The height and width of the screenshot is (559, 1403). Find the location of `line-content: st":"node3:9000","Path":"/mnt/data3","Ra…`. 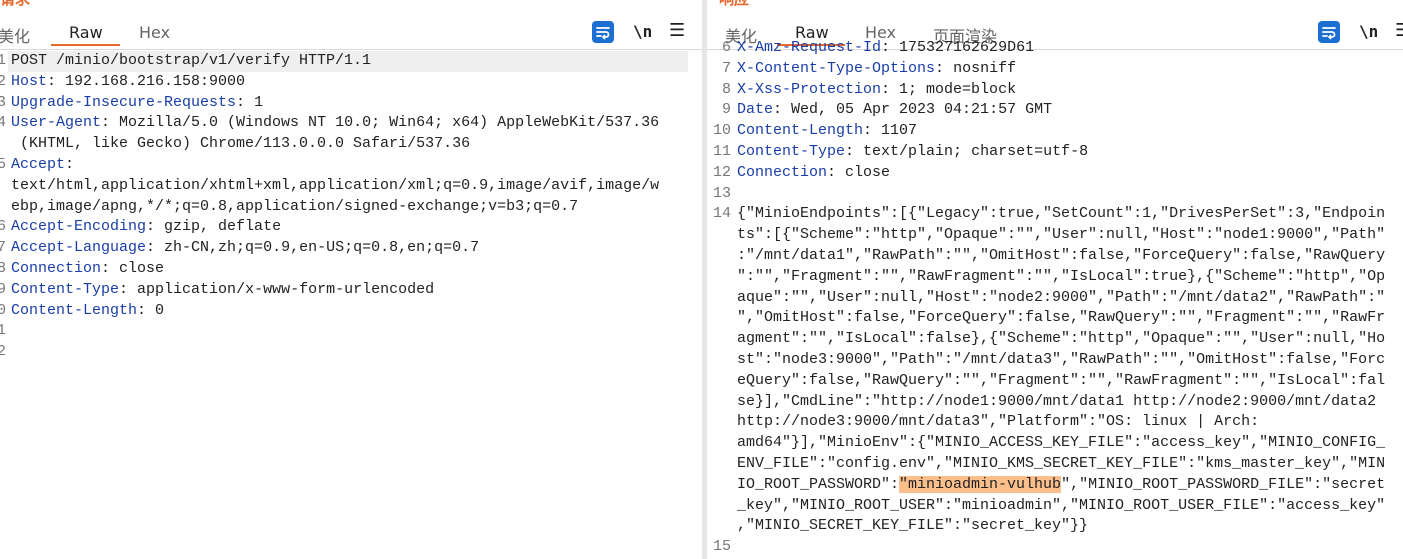

line-content: st":"node3:9000","Path":"/mnt/data3","Ra… is located at coordinates (1070, 360).